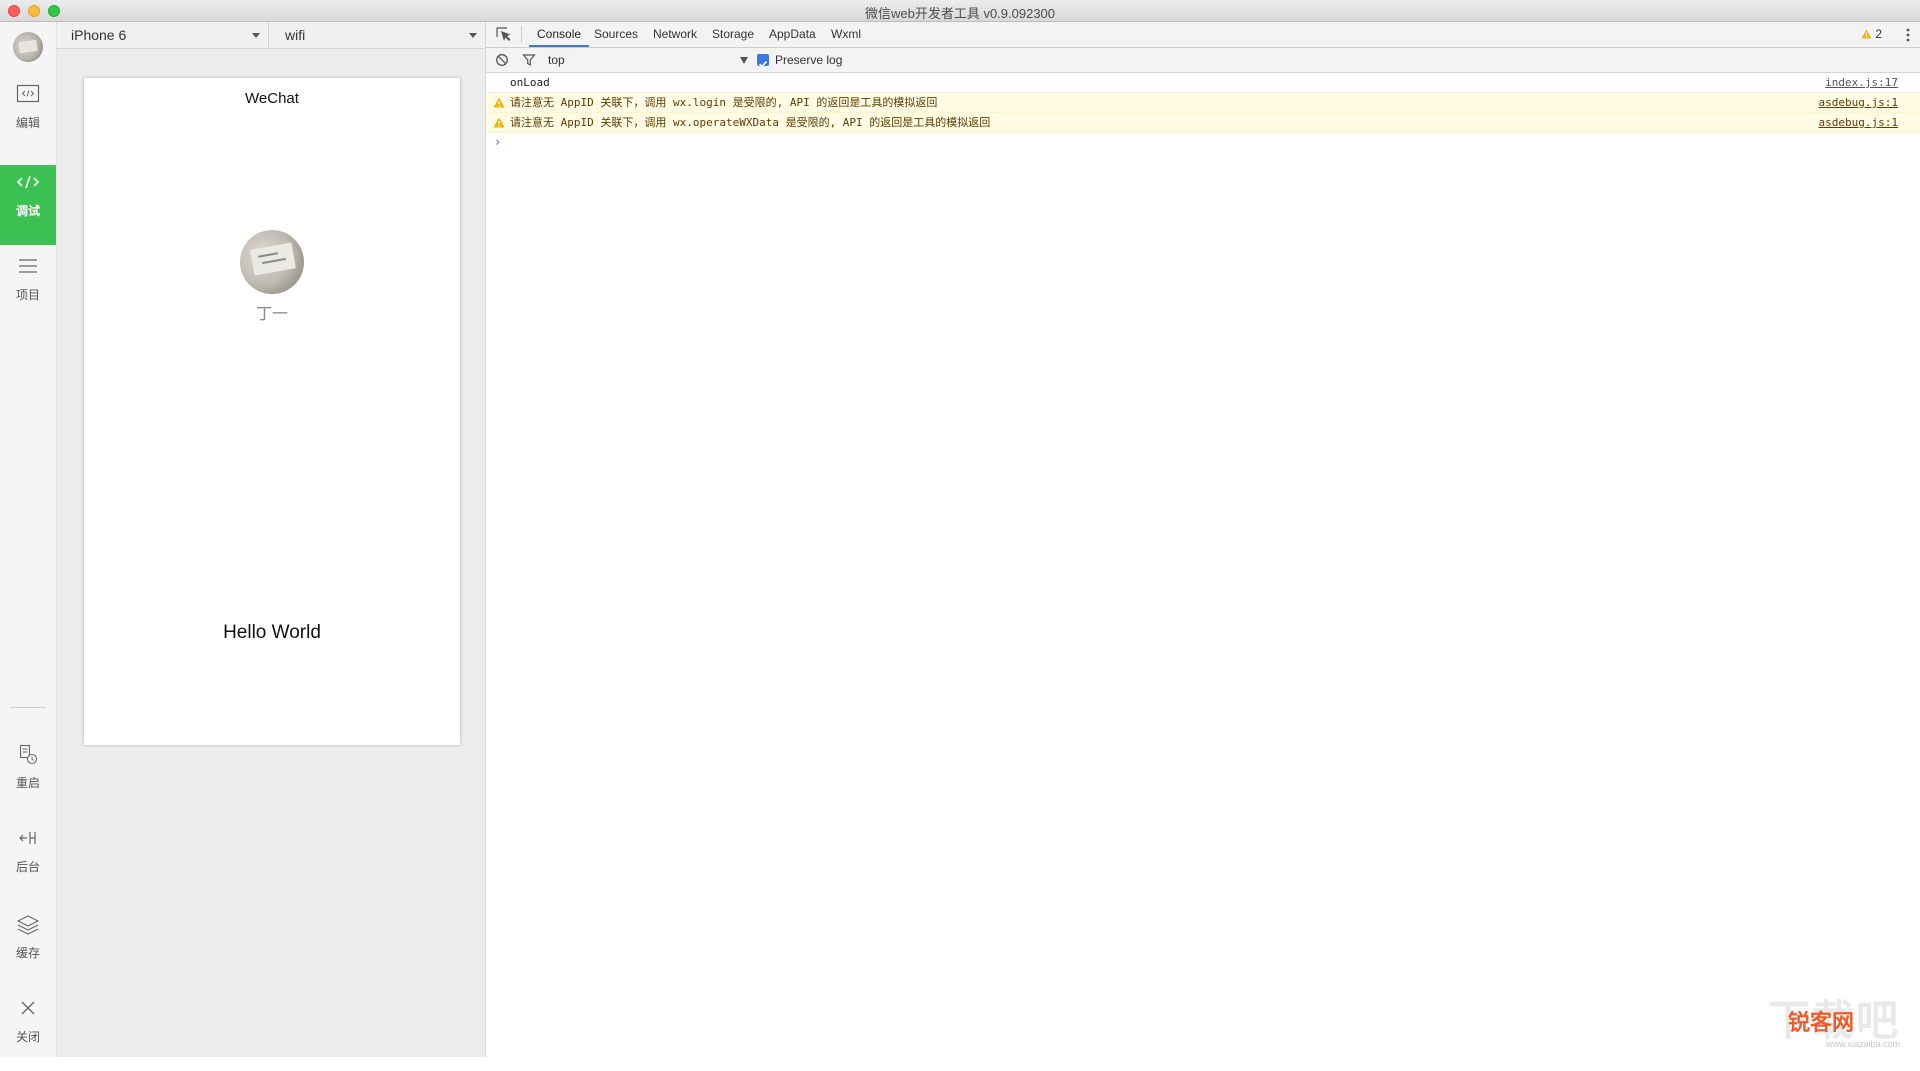 The width and height of the screenshot is (1920, 1071). I want to click on window-titlebar: 微信web开发者工具 v0.9.092300, so click(960, 11).